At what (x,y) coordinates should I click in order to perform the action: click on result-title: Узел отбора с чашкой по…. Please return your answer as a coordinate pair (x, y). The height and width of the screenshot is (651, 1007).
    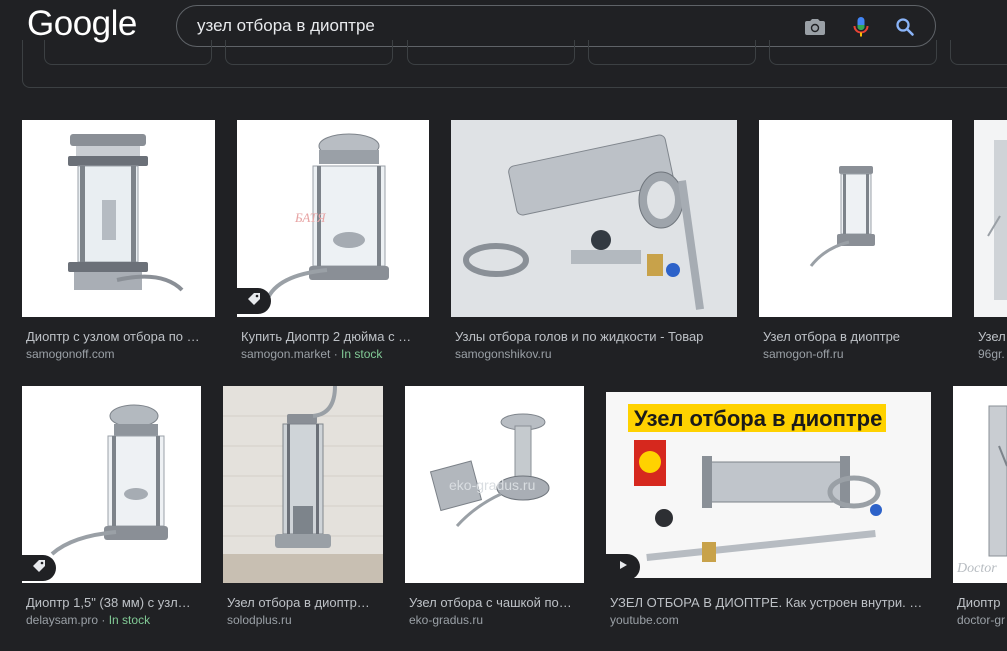
    Looking at the image, I should click on (496, 602).